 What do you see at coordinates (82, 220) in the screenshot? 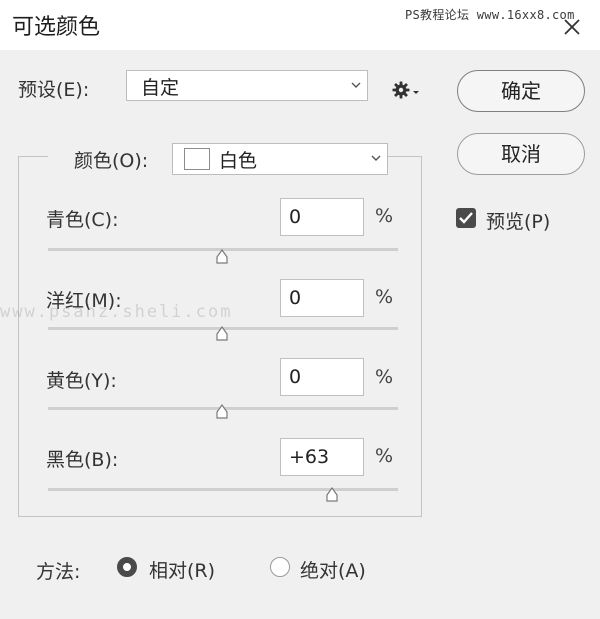
I see `cyan-label: 青色(C):` at bounding box center [82, 220].